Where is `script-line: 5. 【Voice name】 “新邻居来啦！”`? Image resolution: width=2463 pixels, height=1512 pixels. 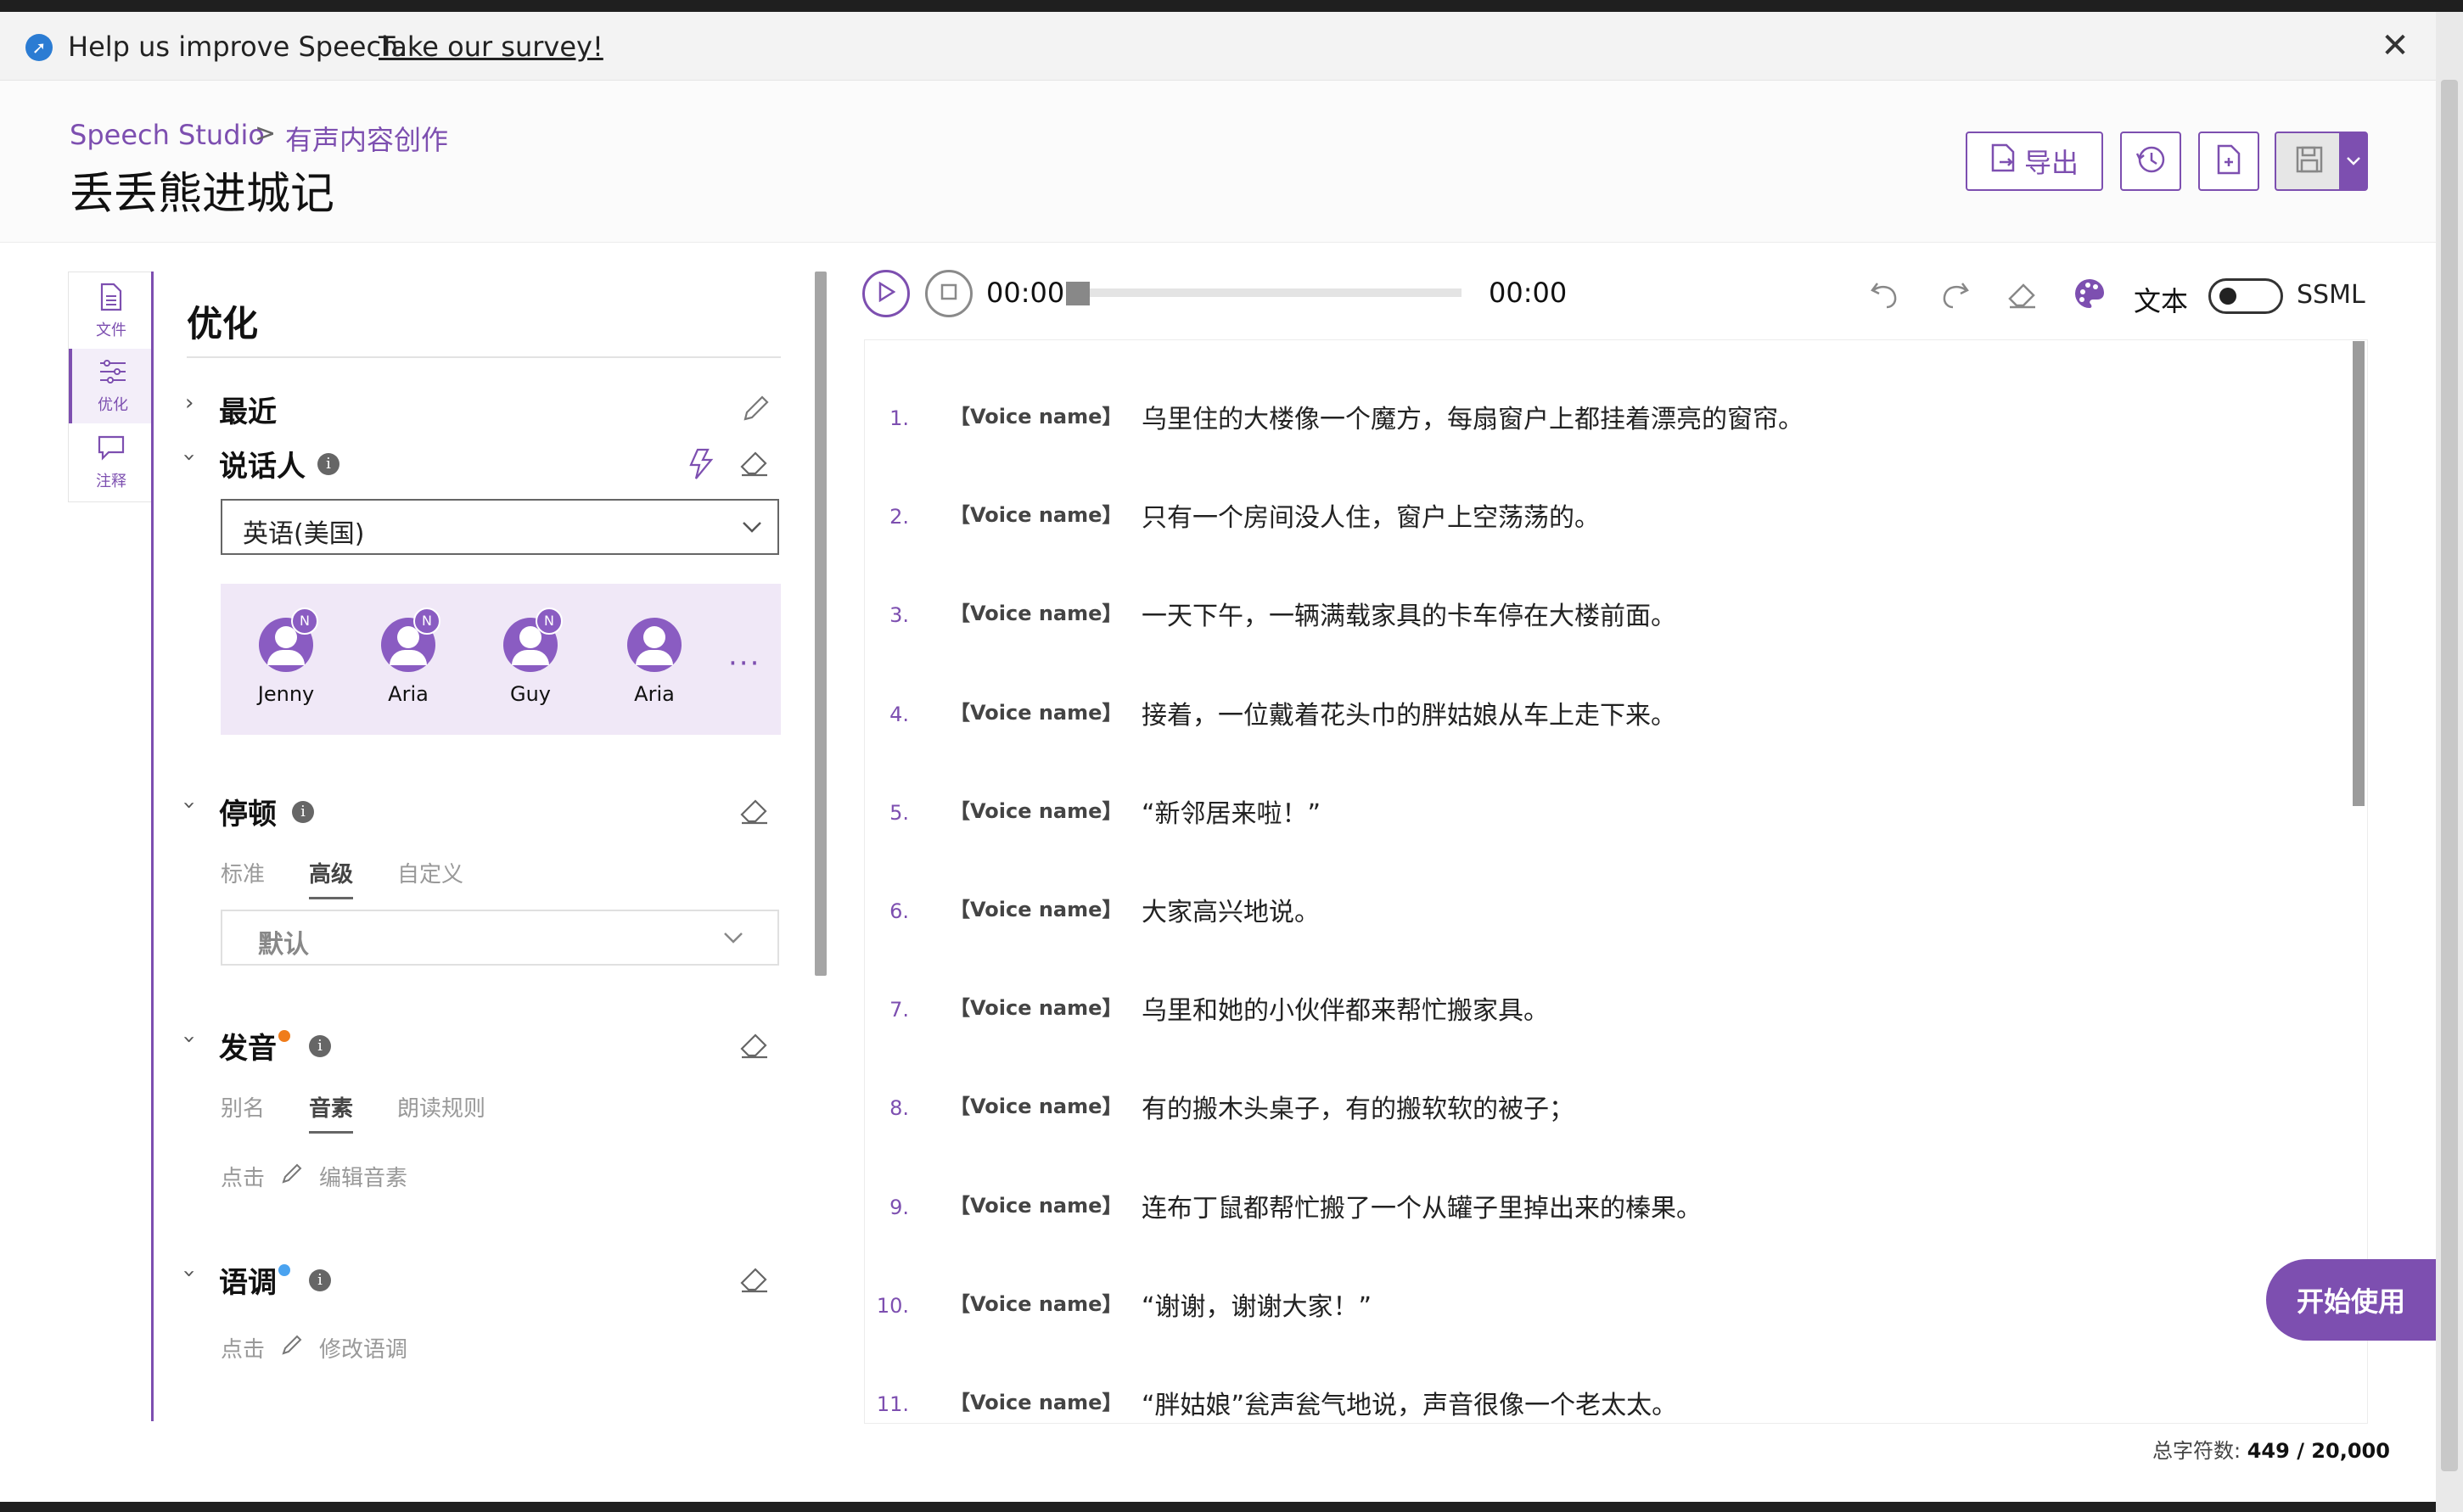 script-line: 5. 【Voice name】 “新邻居来啦！” is located at coordinates (1603, 814).